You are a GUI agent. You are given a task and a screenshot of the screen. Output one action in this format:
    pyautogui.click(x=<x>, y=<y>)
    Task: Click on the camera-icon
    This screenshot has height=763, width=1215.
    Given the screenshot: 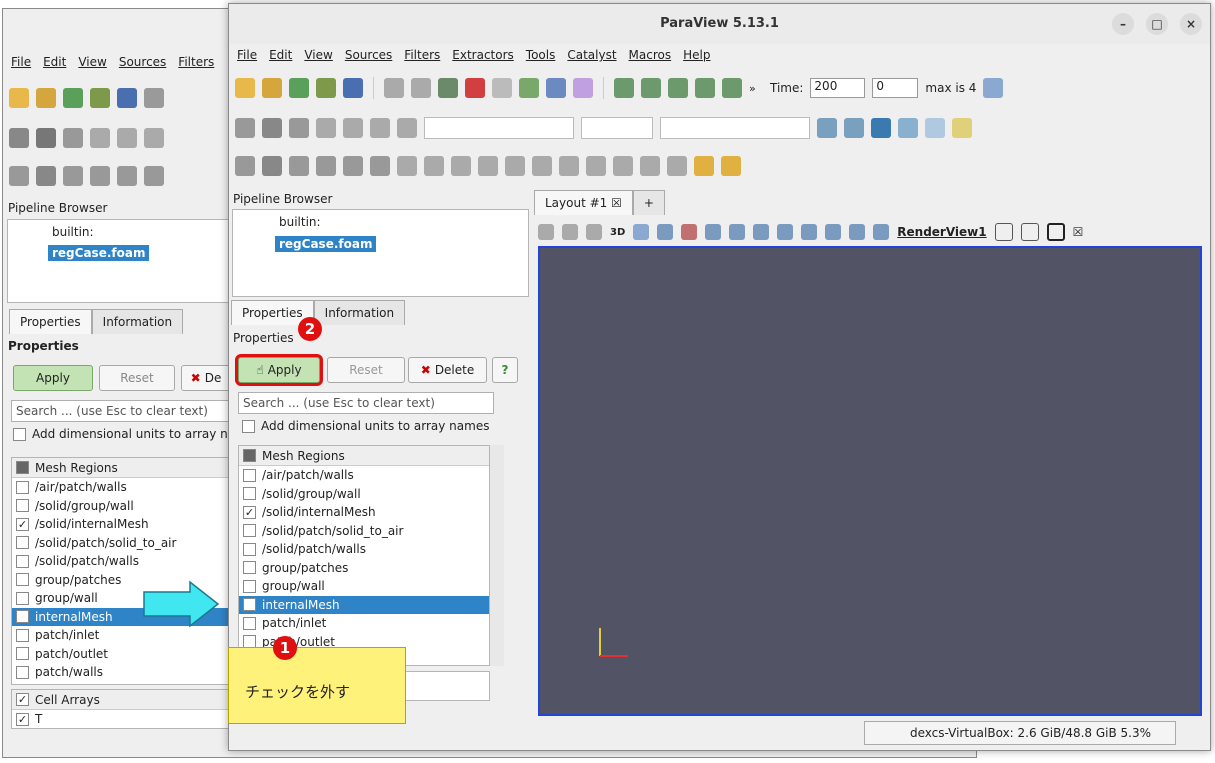 What is the action you would take?
    pyautogui.click(x=272, y=128)
    